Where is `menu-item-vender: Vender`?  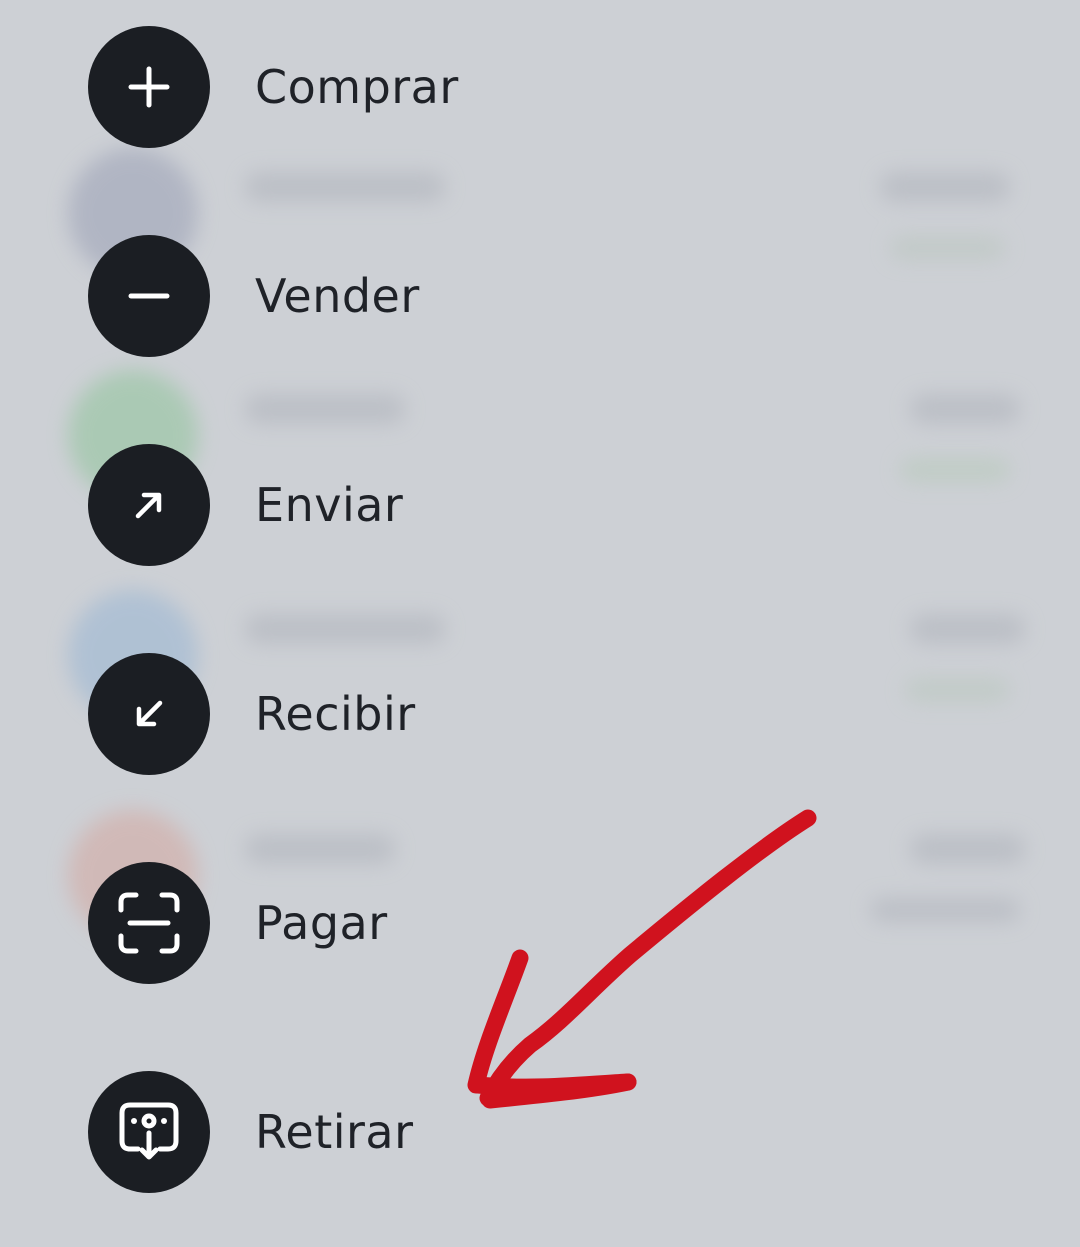 menu-item-vender: Vender is located at coordinates (388, 296).